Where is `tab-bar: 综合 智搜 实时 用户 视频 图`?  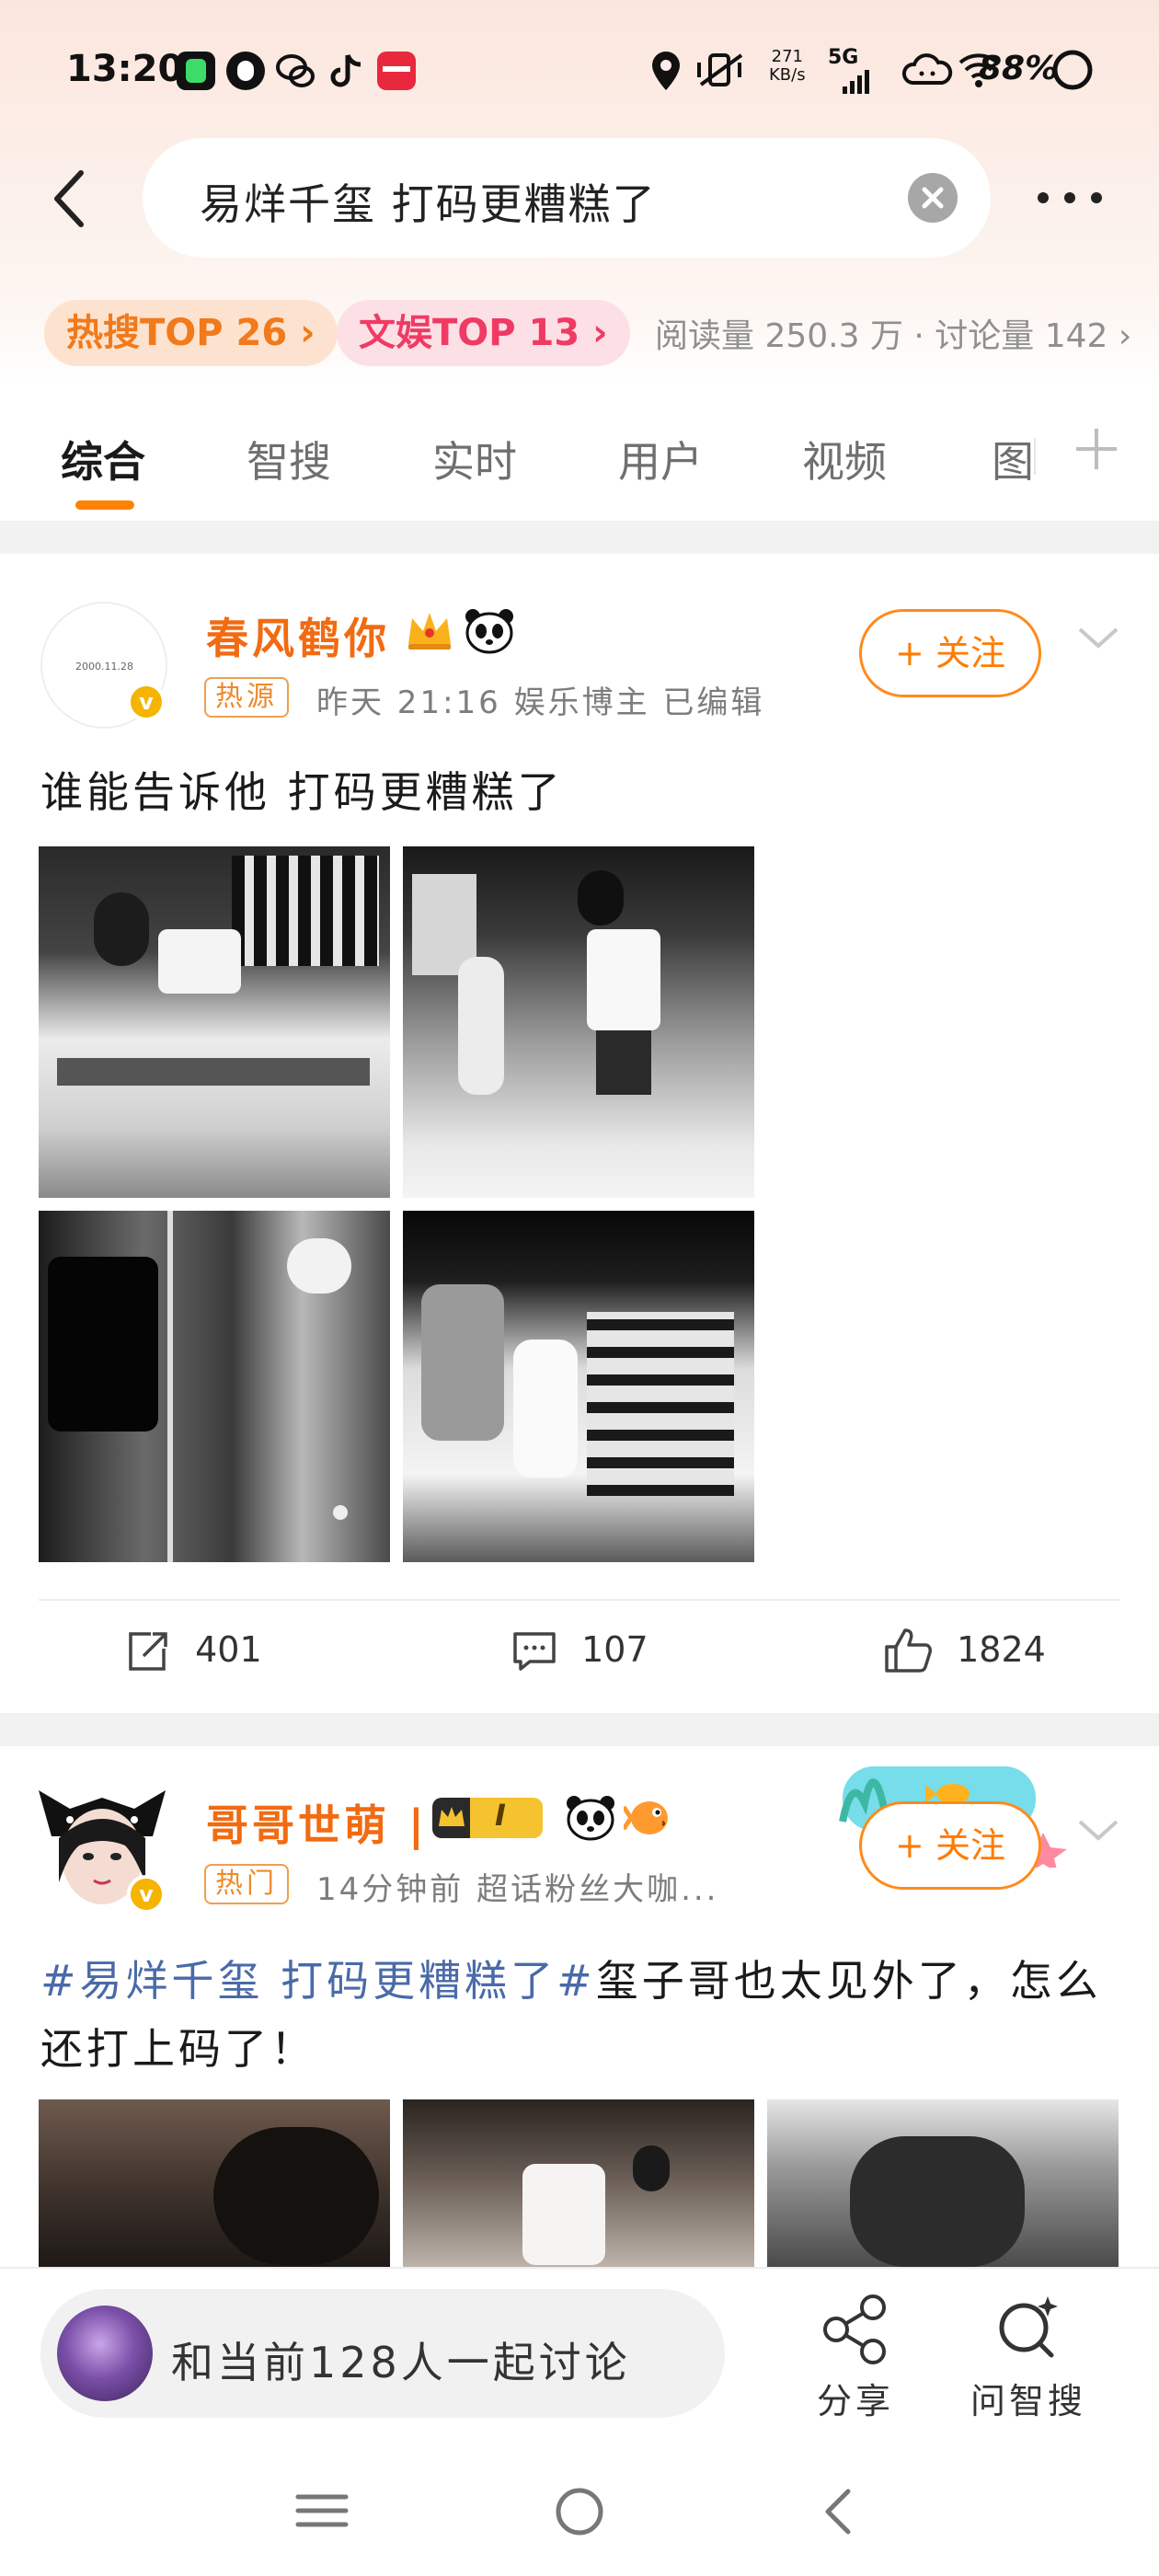
tab-bar: 综合 智搜 实时 用户 视频 图 is located at coordinates (579, 455).